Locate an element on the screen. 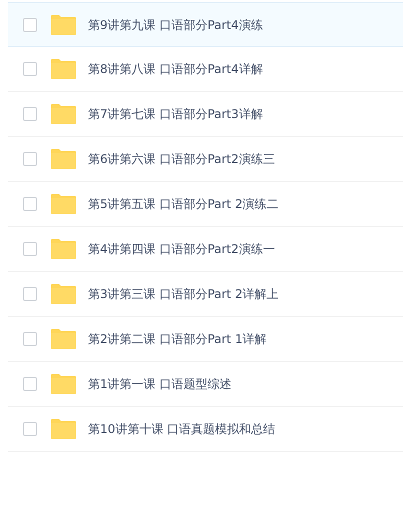 The image size is (403, 508). file-name: 第8讲第八课 口语部分Part4详解 is located at coordinates (175, 69).